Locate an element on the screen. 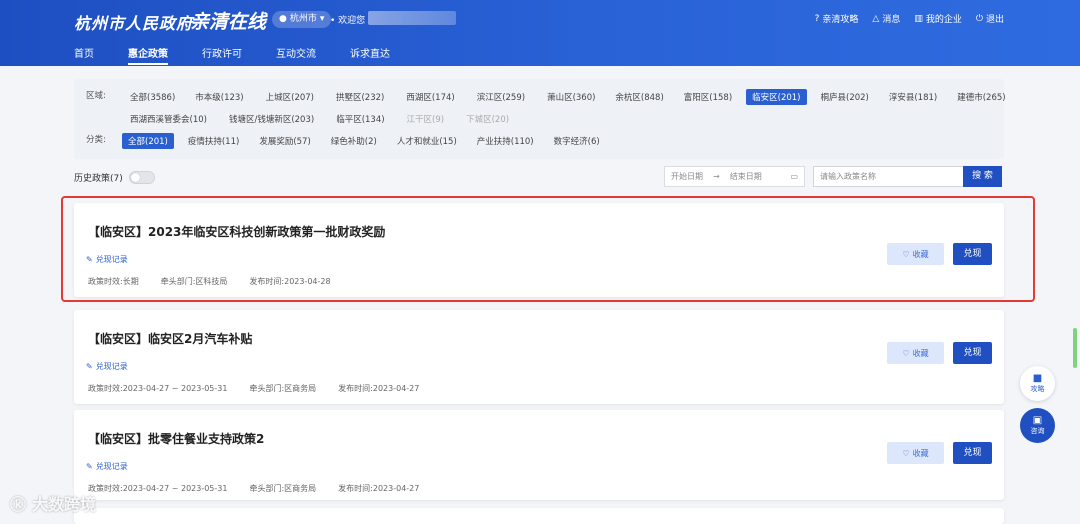  policy-title: 【临安区】批零住餐业支持政策2 is located at coordinates (176, 438).